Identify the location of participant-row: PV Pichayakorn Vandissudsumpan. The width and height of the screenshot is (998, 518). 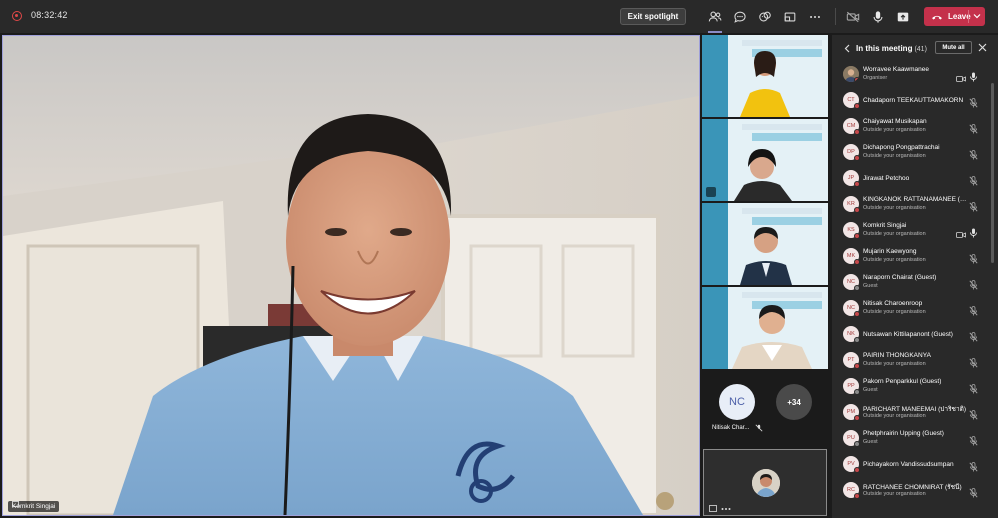
(915, 464).